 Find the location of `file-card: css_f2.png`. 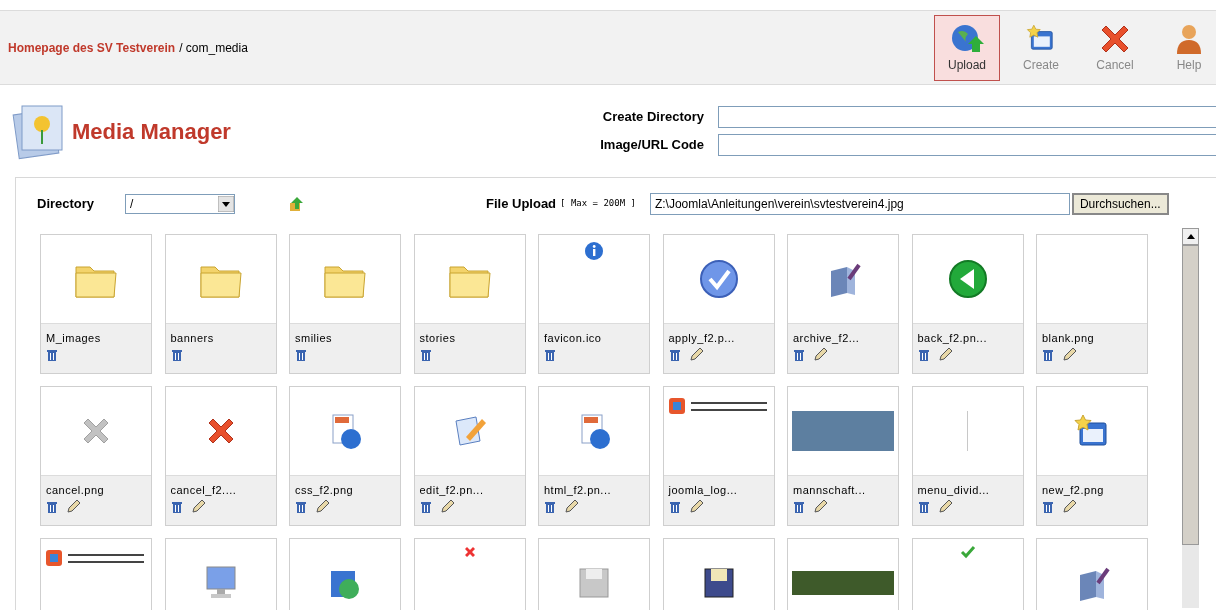

file-card: css_f2.png is located at coordinates (345, 456).